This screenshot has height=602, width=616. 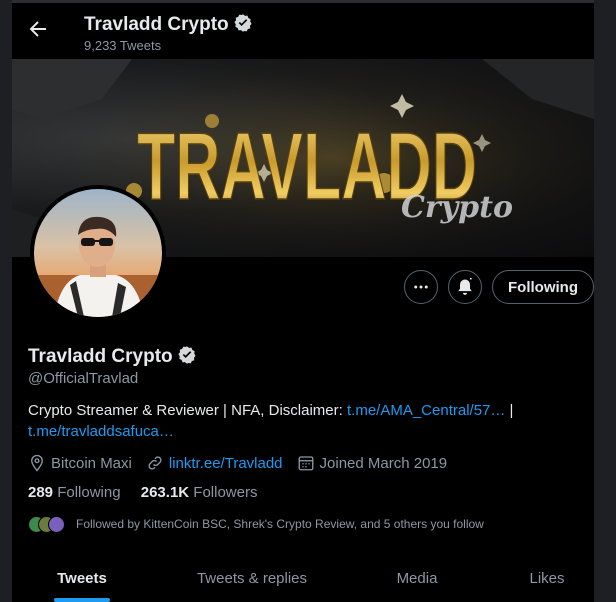 What do you see at coordinates (91, 463) in the screenshot?
I see `location-text: Bitcoin Maxi` at bounding box center [91, 463].